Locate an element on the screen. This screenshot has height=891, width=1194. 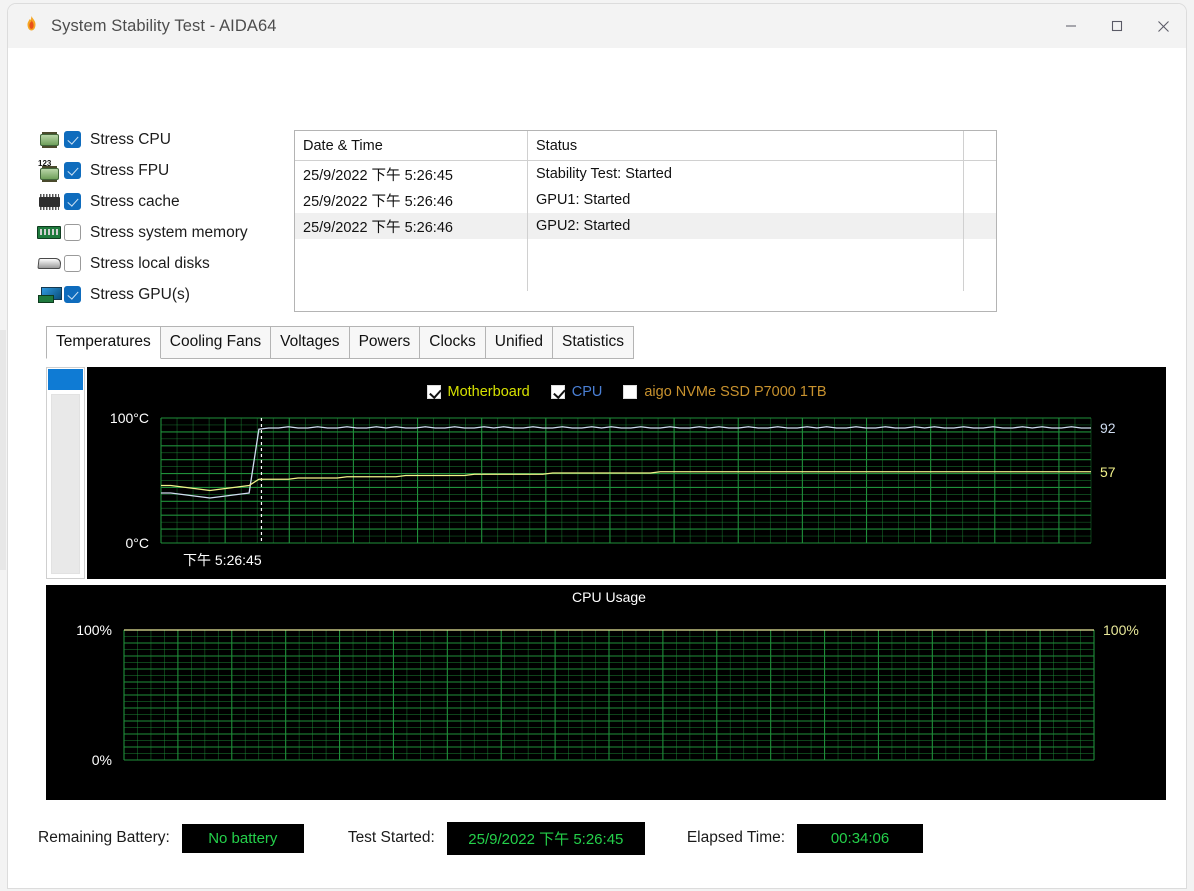
svg-text: 92 is located at coordinates (1108, 428).